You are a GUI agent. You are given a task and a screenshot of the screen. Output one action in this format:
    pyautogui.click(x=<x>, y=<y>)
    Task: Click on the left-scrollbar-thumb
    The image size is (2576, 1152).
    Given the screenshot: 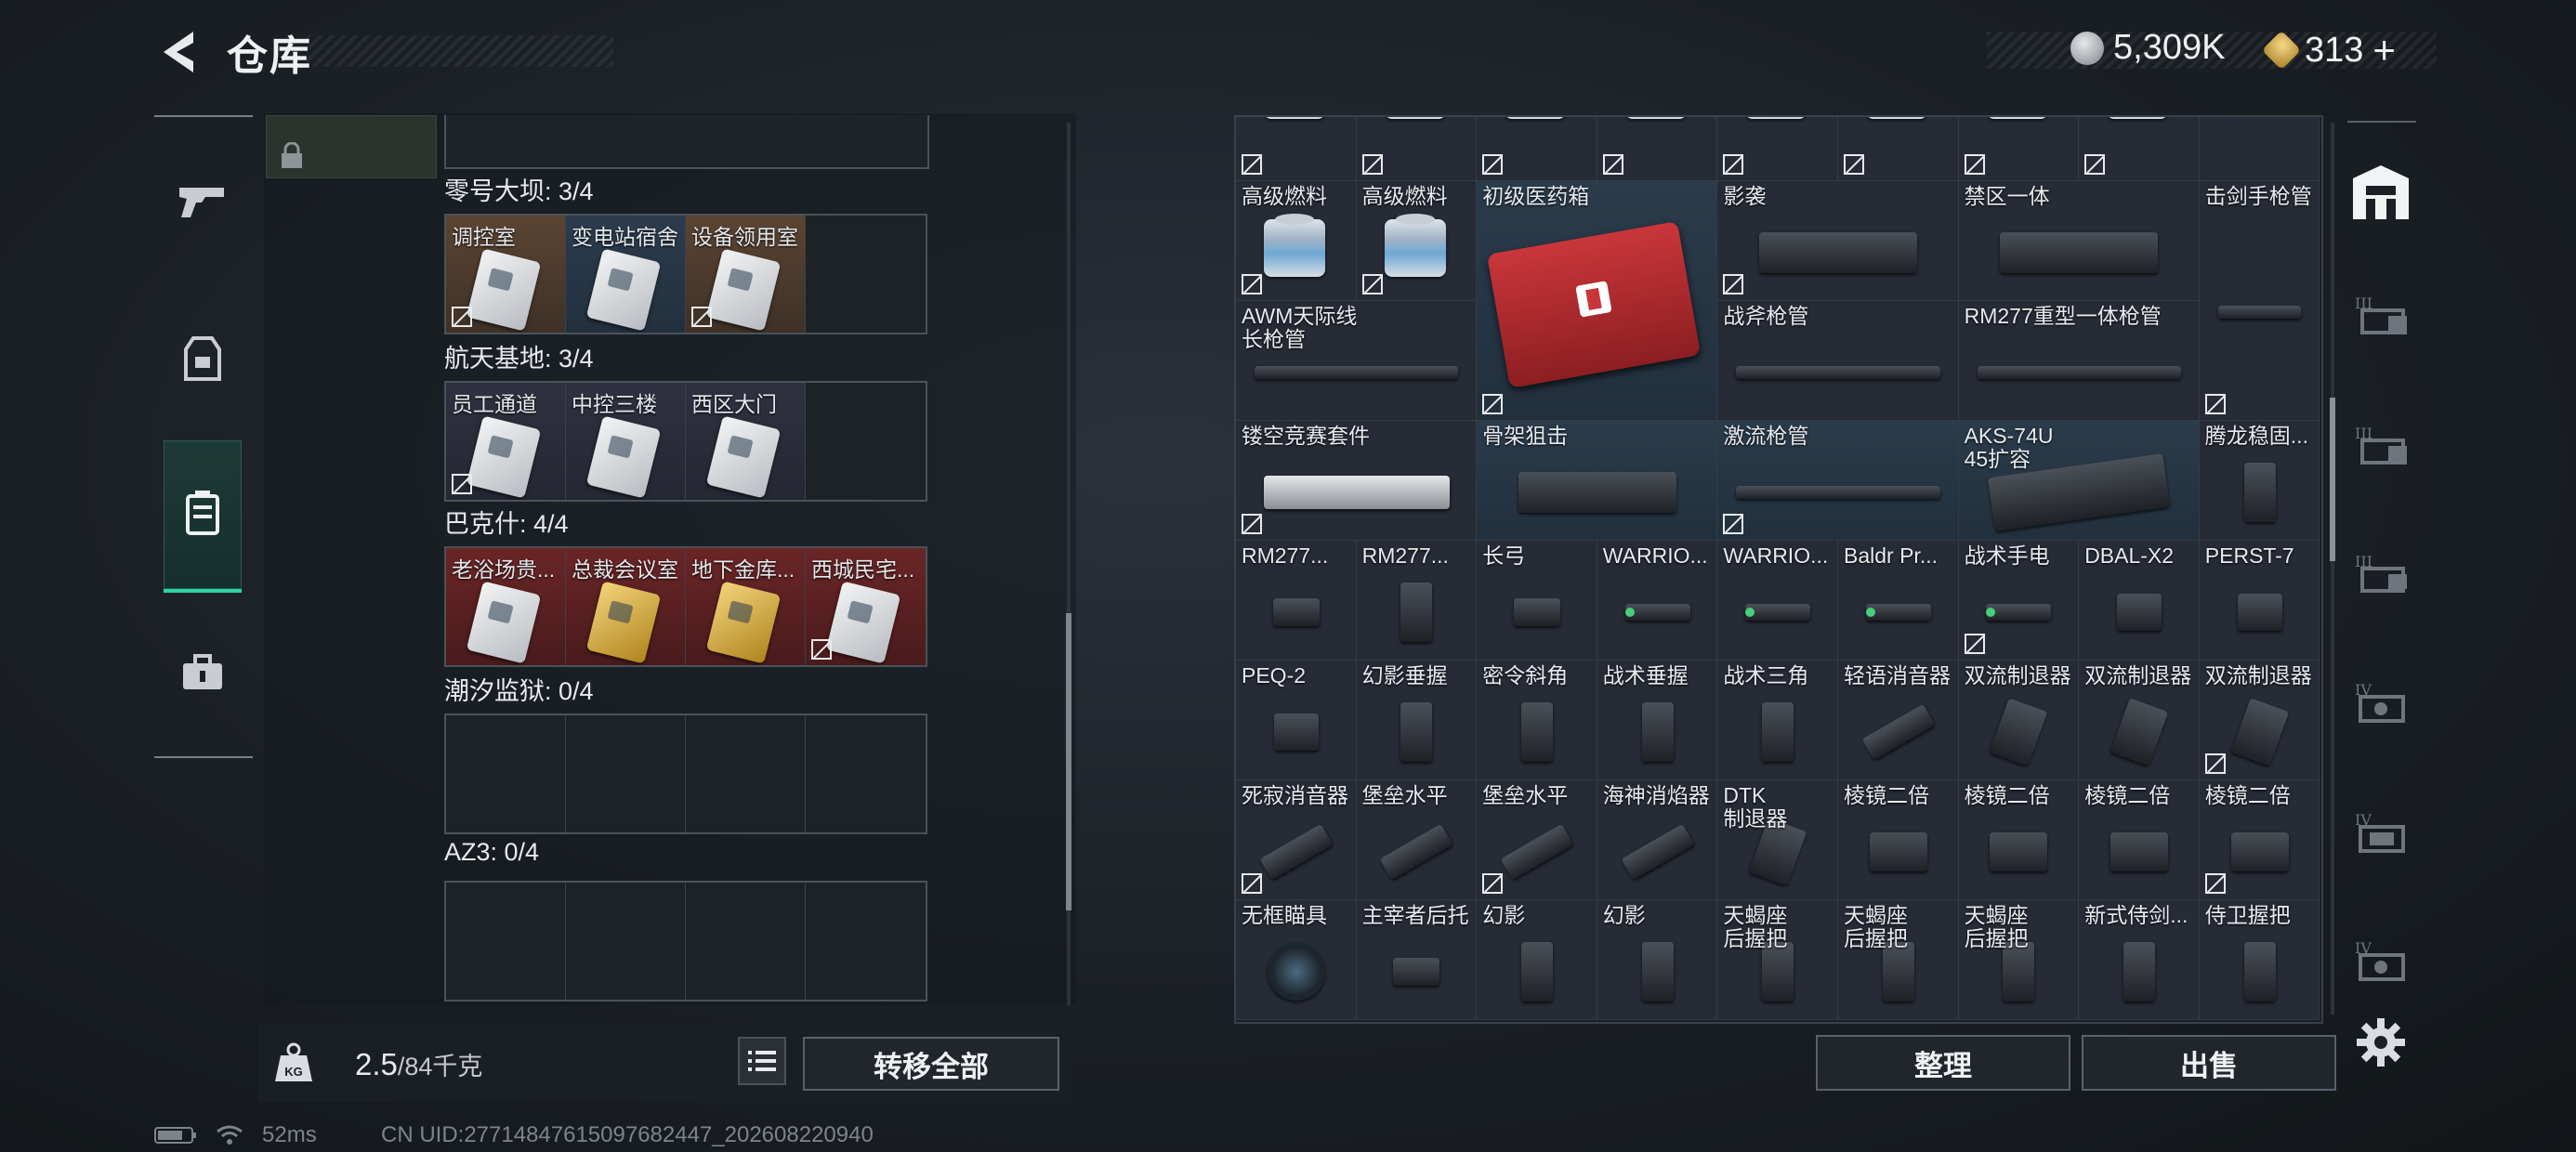 What is the action you would take?
    pyautogui.click(x=1068, y=761)
    